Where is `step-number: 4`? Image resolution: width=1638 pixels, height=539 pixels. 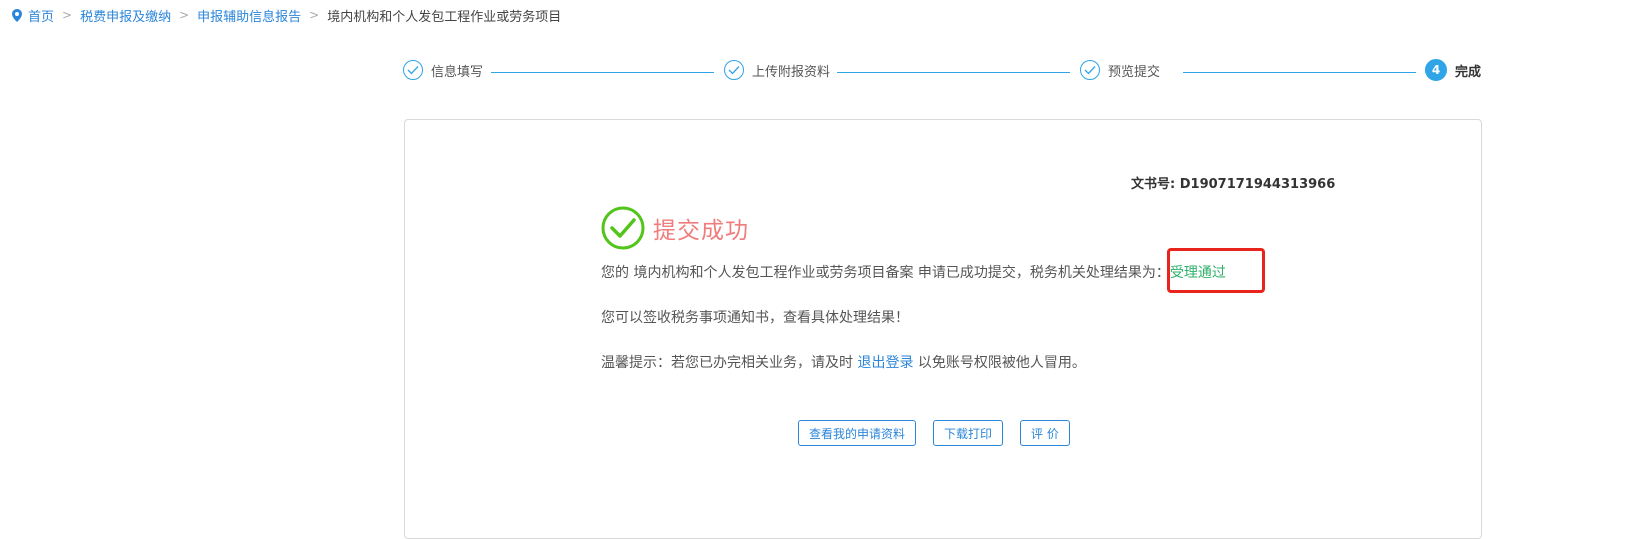
step-number: 4 is located at coordinates (1436, 70).